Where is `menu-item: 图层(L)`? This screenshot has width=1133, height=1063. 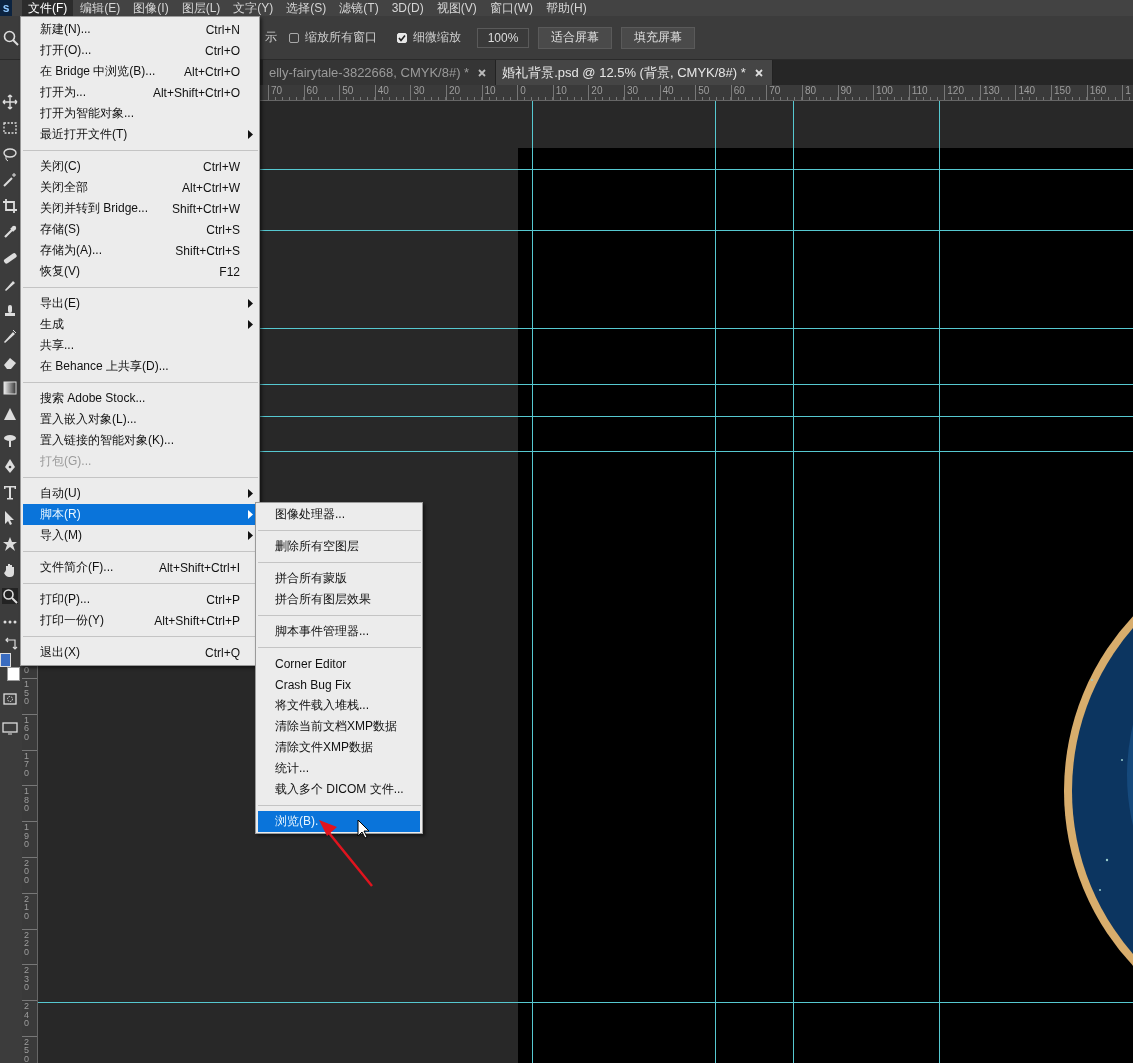 menu-item: 图层(L) is located at coordinates (201, 8).